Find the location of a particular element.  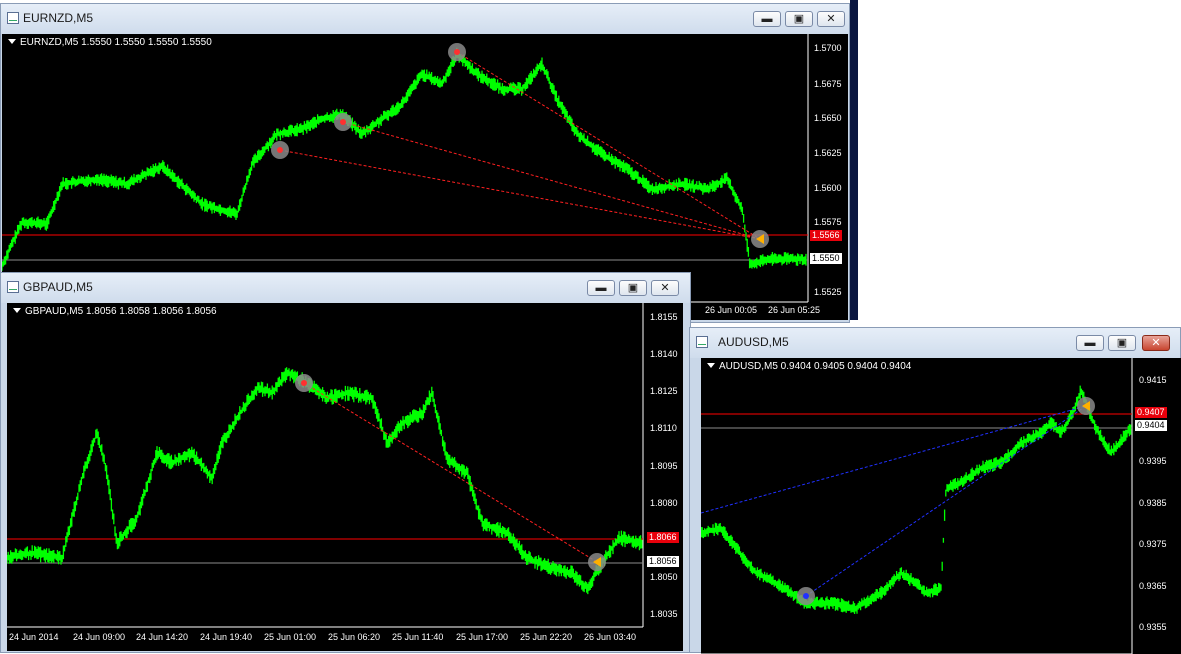

audusd-window-title: AUDUSD,M5 is located at coordinates (753, 342).